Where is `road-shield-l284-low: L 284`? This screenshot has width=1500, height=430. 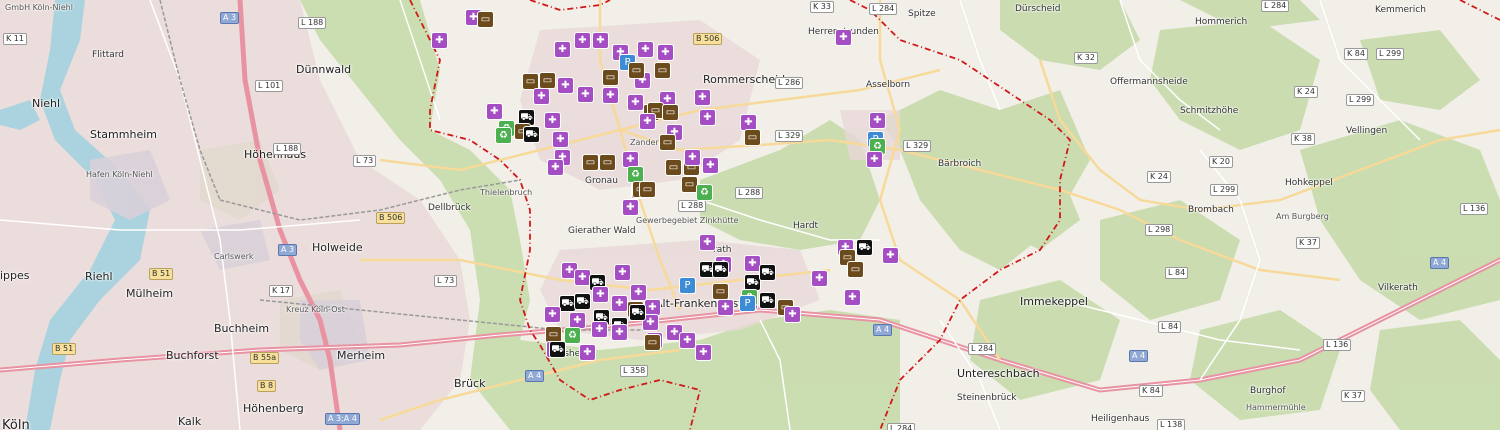 road-shield-l284-low: L 284 is located at coordinates (982, 349).